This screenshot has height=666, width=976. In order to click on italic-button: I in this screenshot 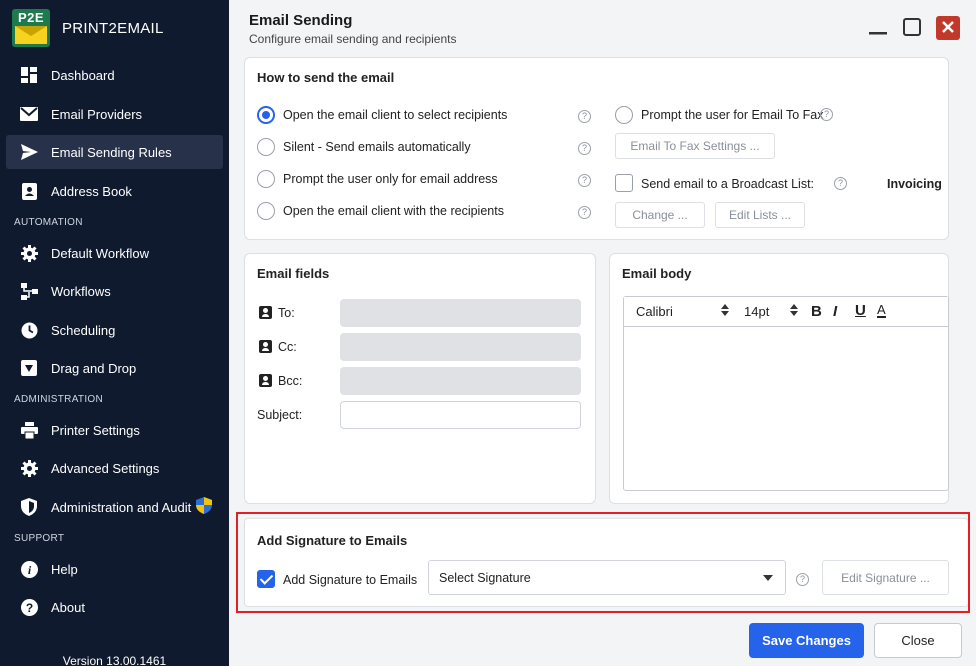, I will do `click(835, 311)`.